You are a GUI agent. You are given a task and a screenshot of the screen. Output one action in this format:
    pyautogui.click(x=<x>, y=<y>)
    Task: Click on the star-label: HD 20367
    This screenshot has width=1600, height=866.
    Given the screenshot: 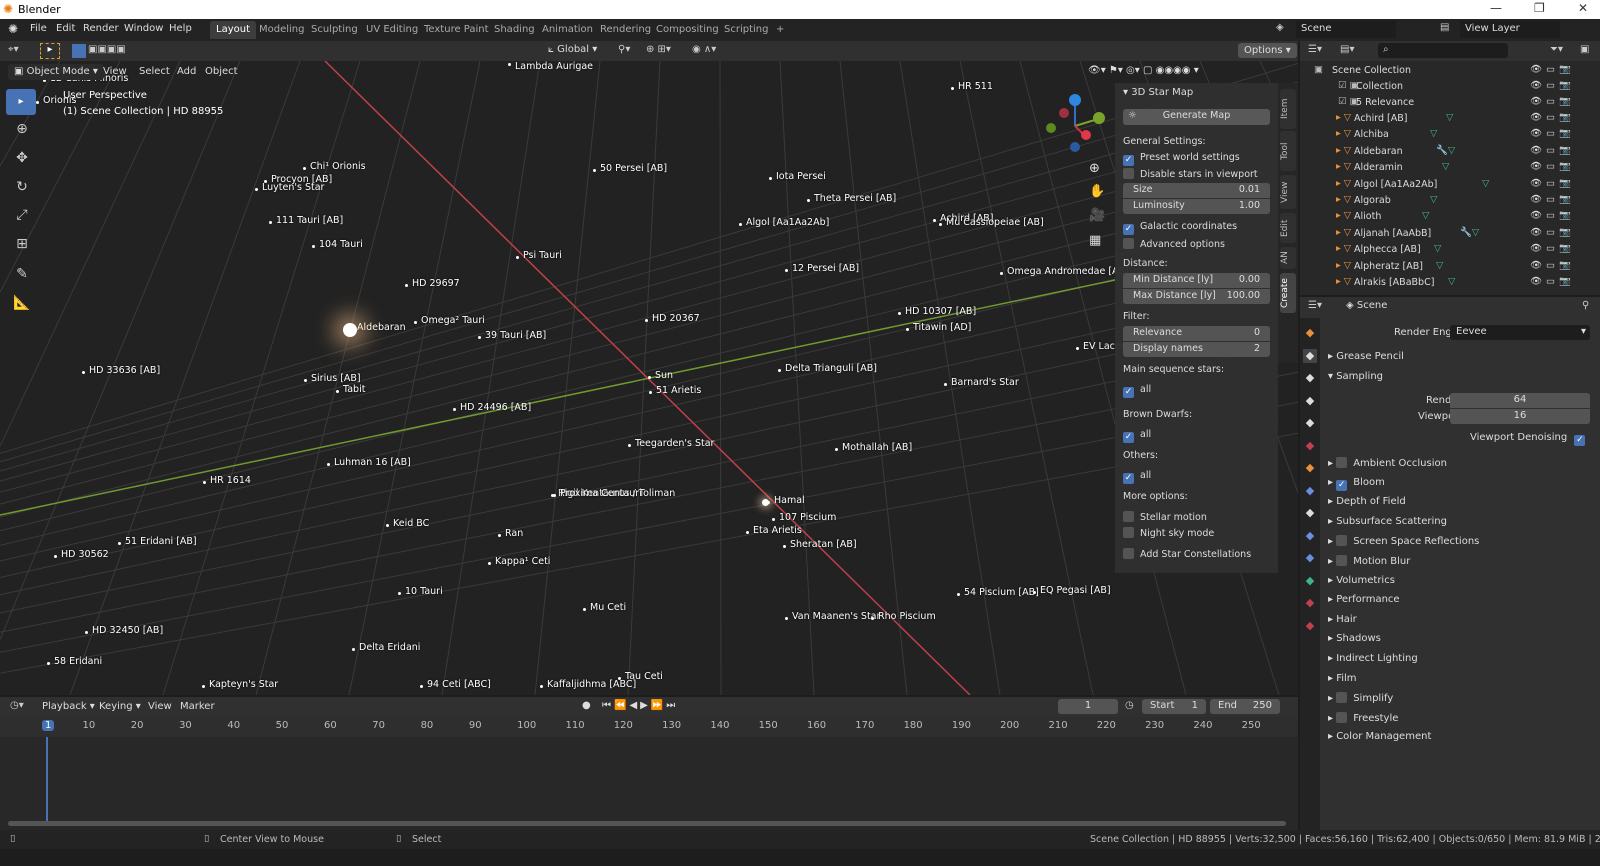 What is the action you would take?
    pyautogui.click(x=676, y=318)
    